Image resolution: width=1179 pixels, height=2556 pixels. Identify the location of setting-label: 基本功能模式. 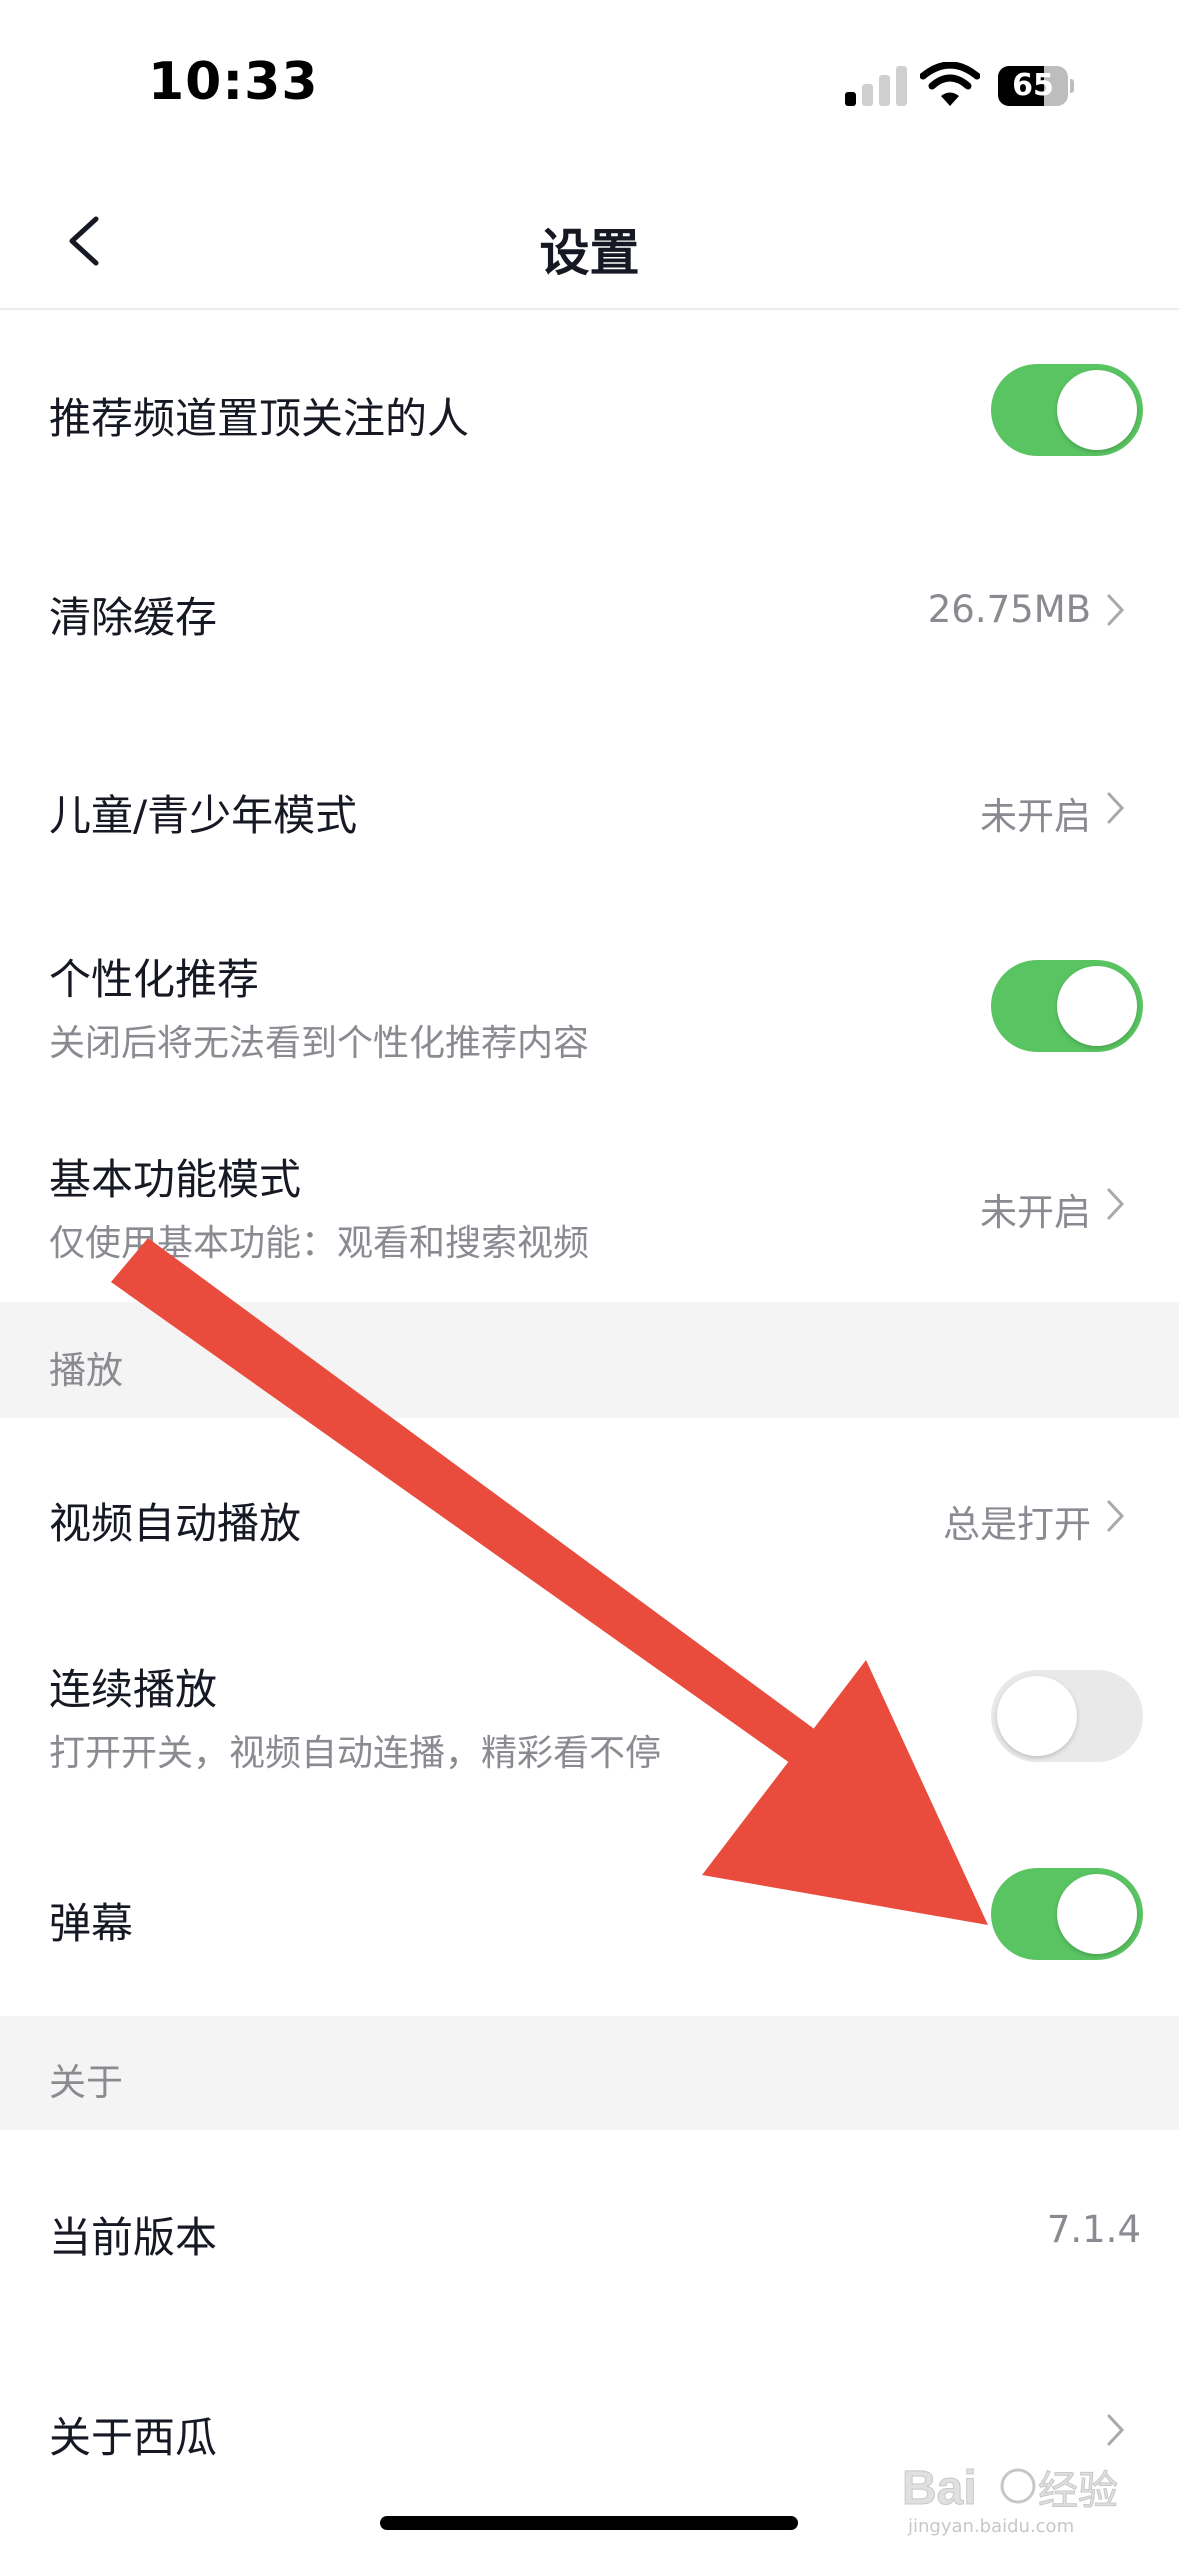
(175, 1179).